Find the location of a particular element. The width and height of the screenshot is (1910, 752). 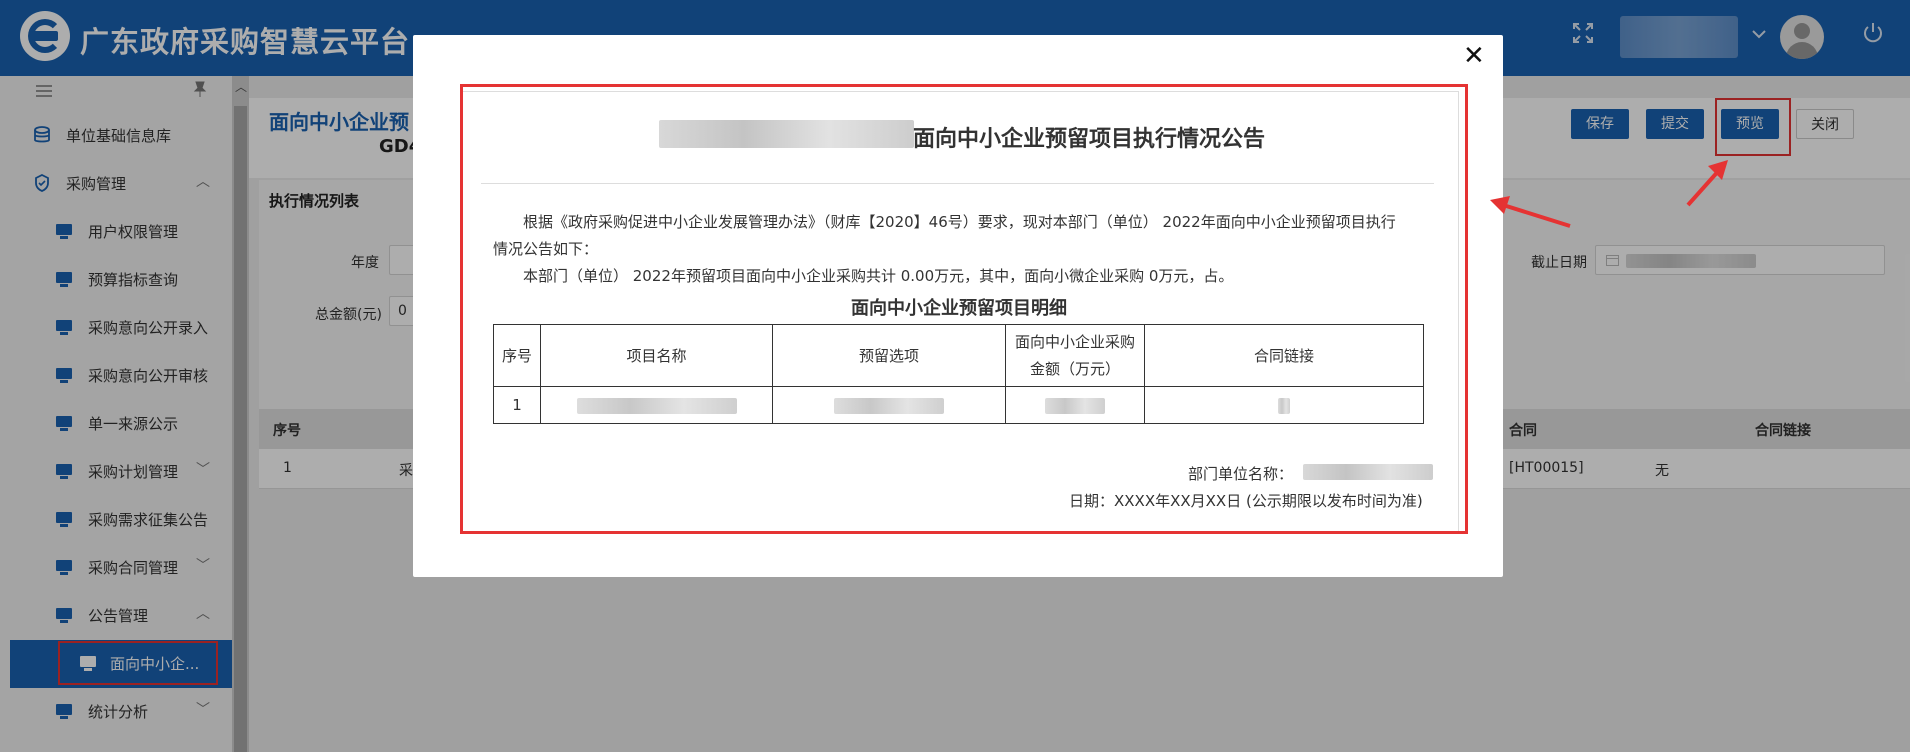

th-amount-line-2: 金额（万元） is located at coordinates (1074, 368).